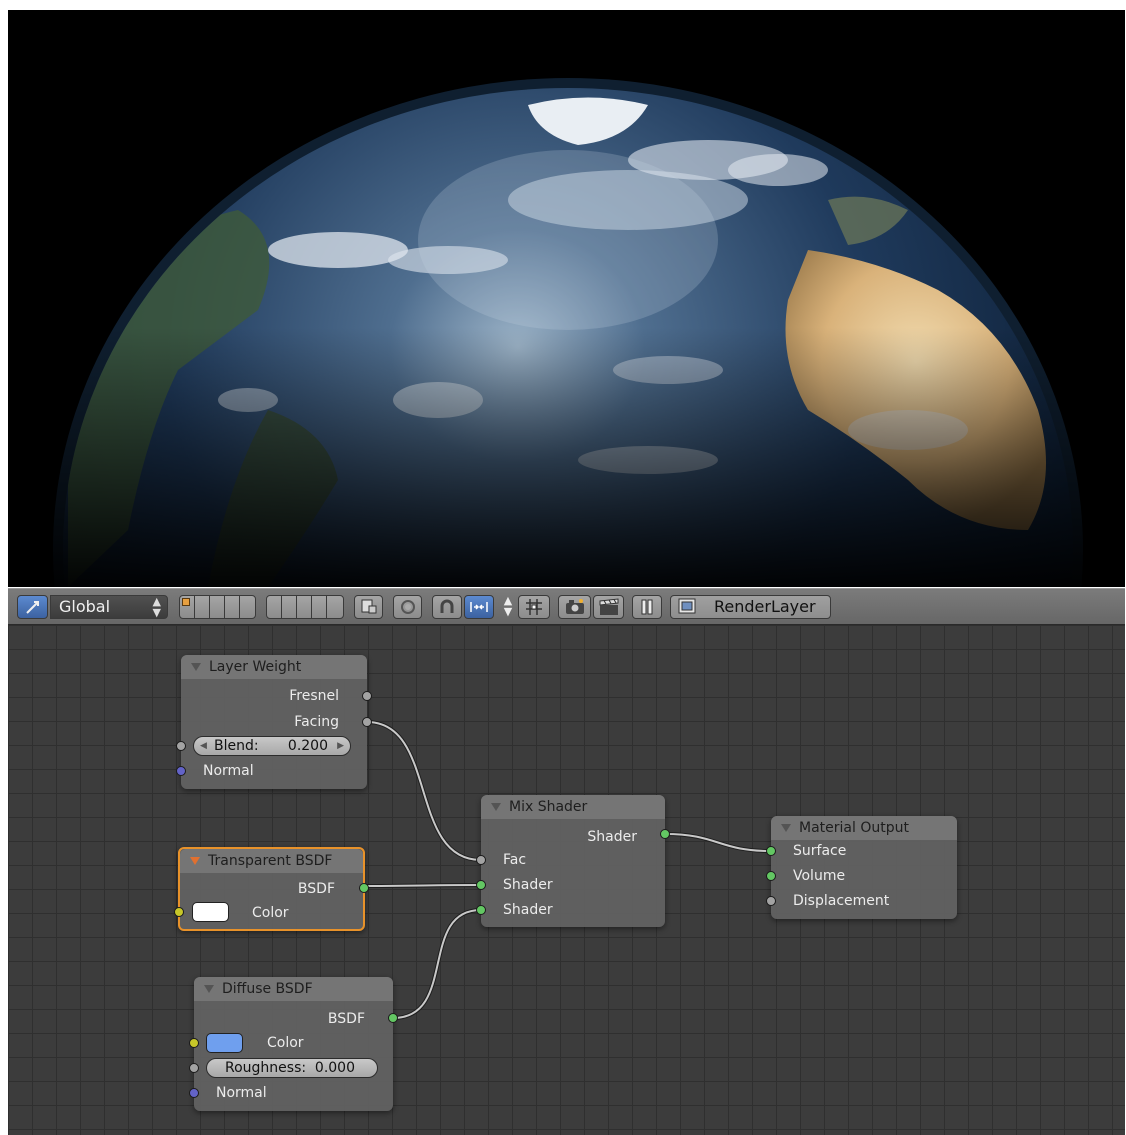 The height and width of the screenshot is (1135, 1126). I want to click on increment-arrow-icon: ▶, so click(340, 746).